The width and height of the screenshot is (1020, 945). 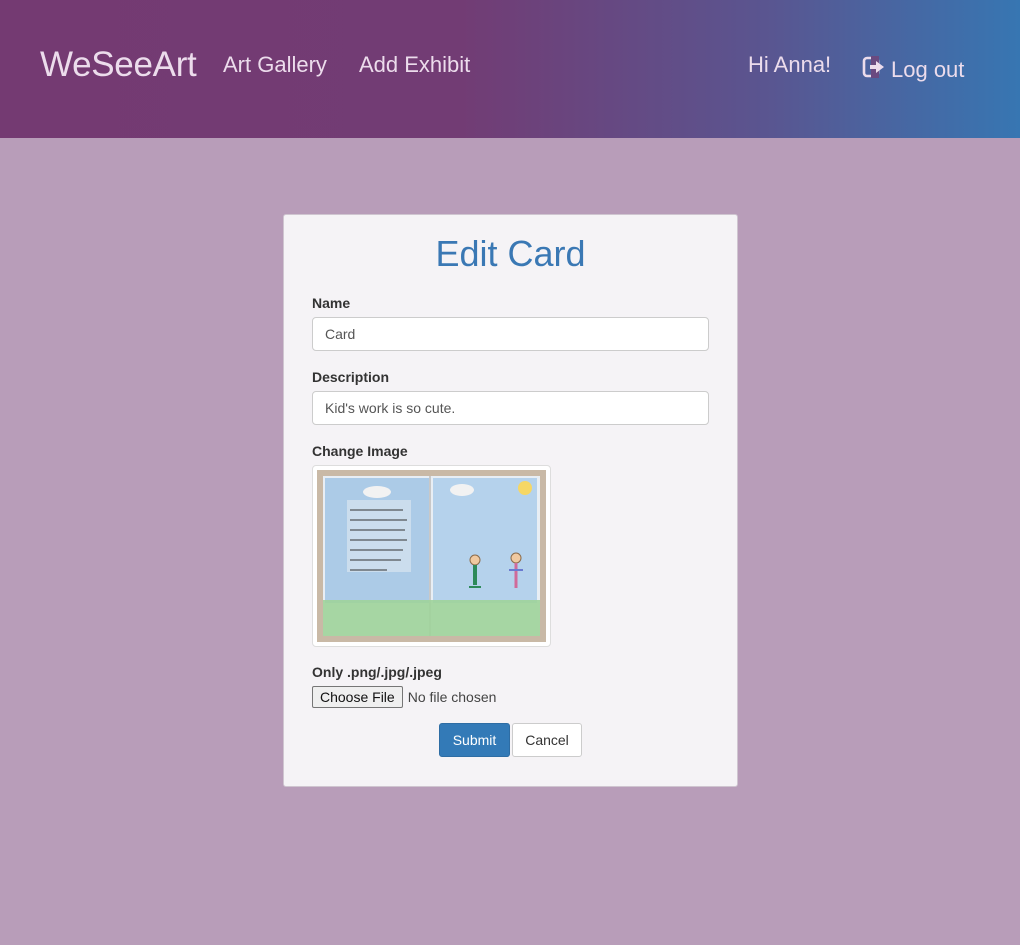 What do you see at coordinates (377, 672) in the screenshot?
I see `file-type-hint: Only .png/.jpg/.jpeg` at bounding box center [377, 672].